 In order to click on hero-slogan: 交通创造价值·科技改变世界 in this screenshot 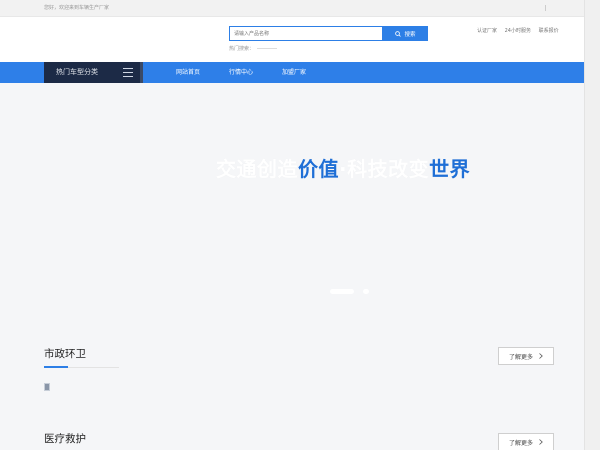, I will do `click(343, 167)`.